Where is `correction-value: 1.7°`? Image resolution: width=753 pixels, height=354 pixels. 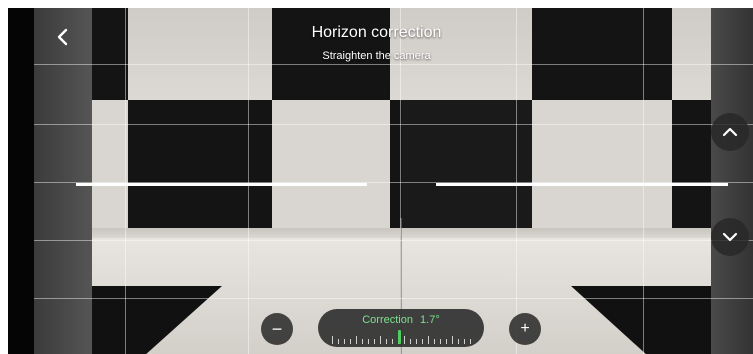 correction-value: 1.7° is located at coordinates (430, 320).